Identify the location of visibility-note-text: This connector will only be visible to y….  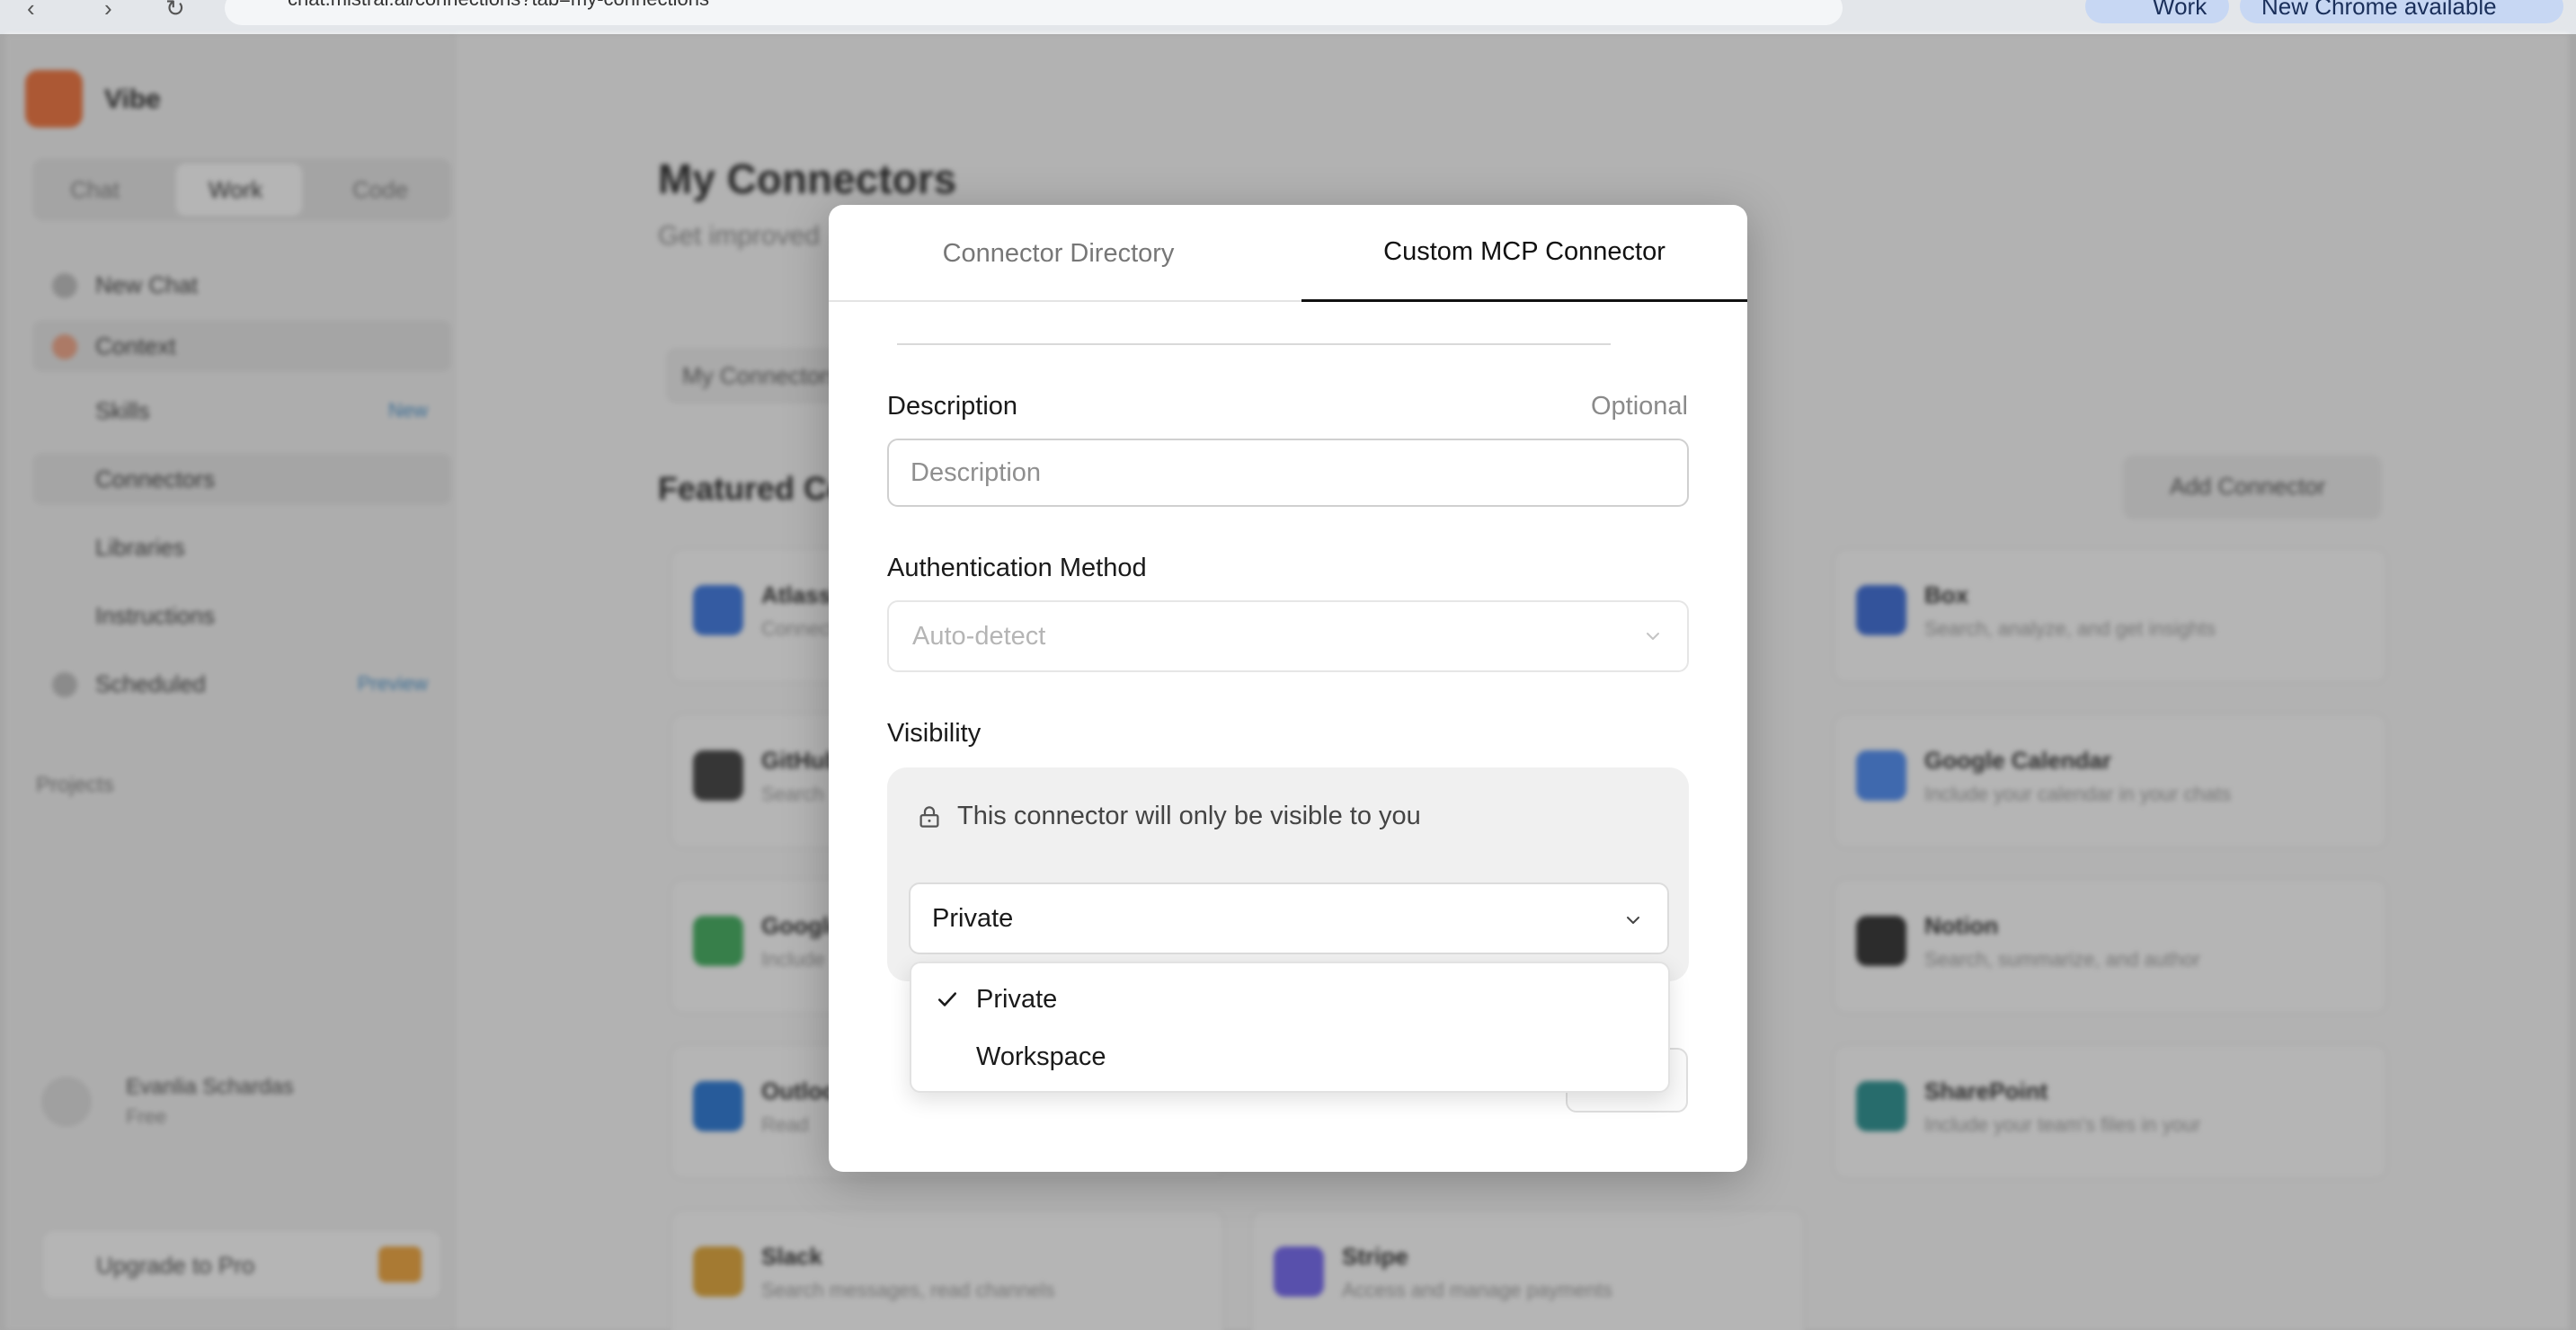
(1189, 816).